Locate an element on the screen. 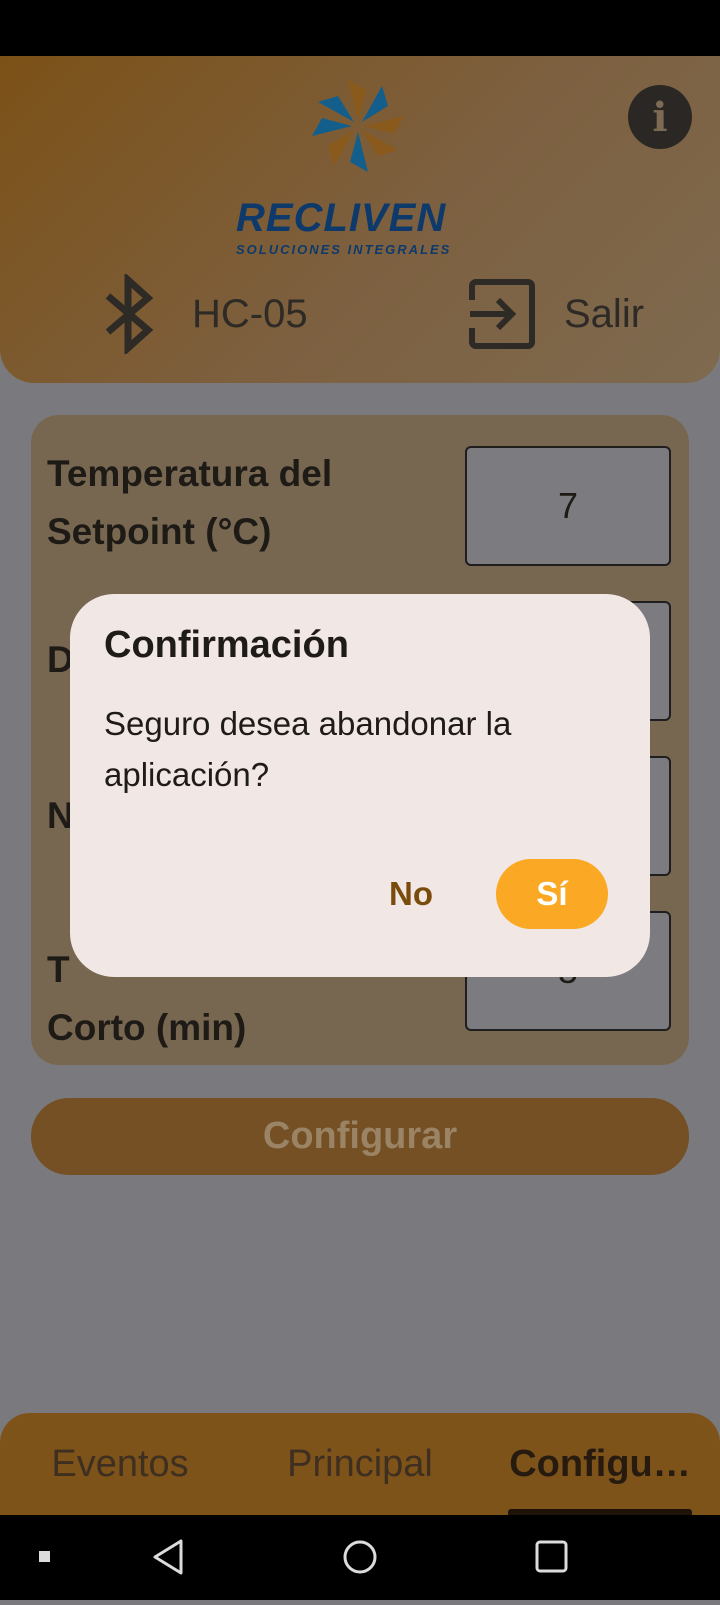 This screenshot has width=720, height=1605. bluetooth-icon is located at coordinates (129, 314).